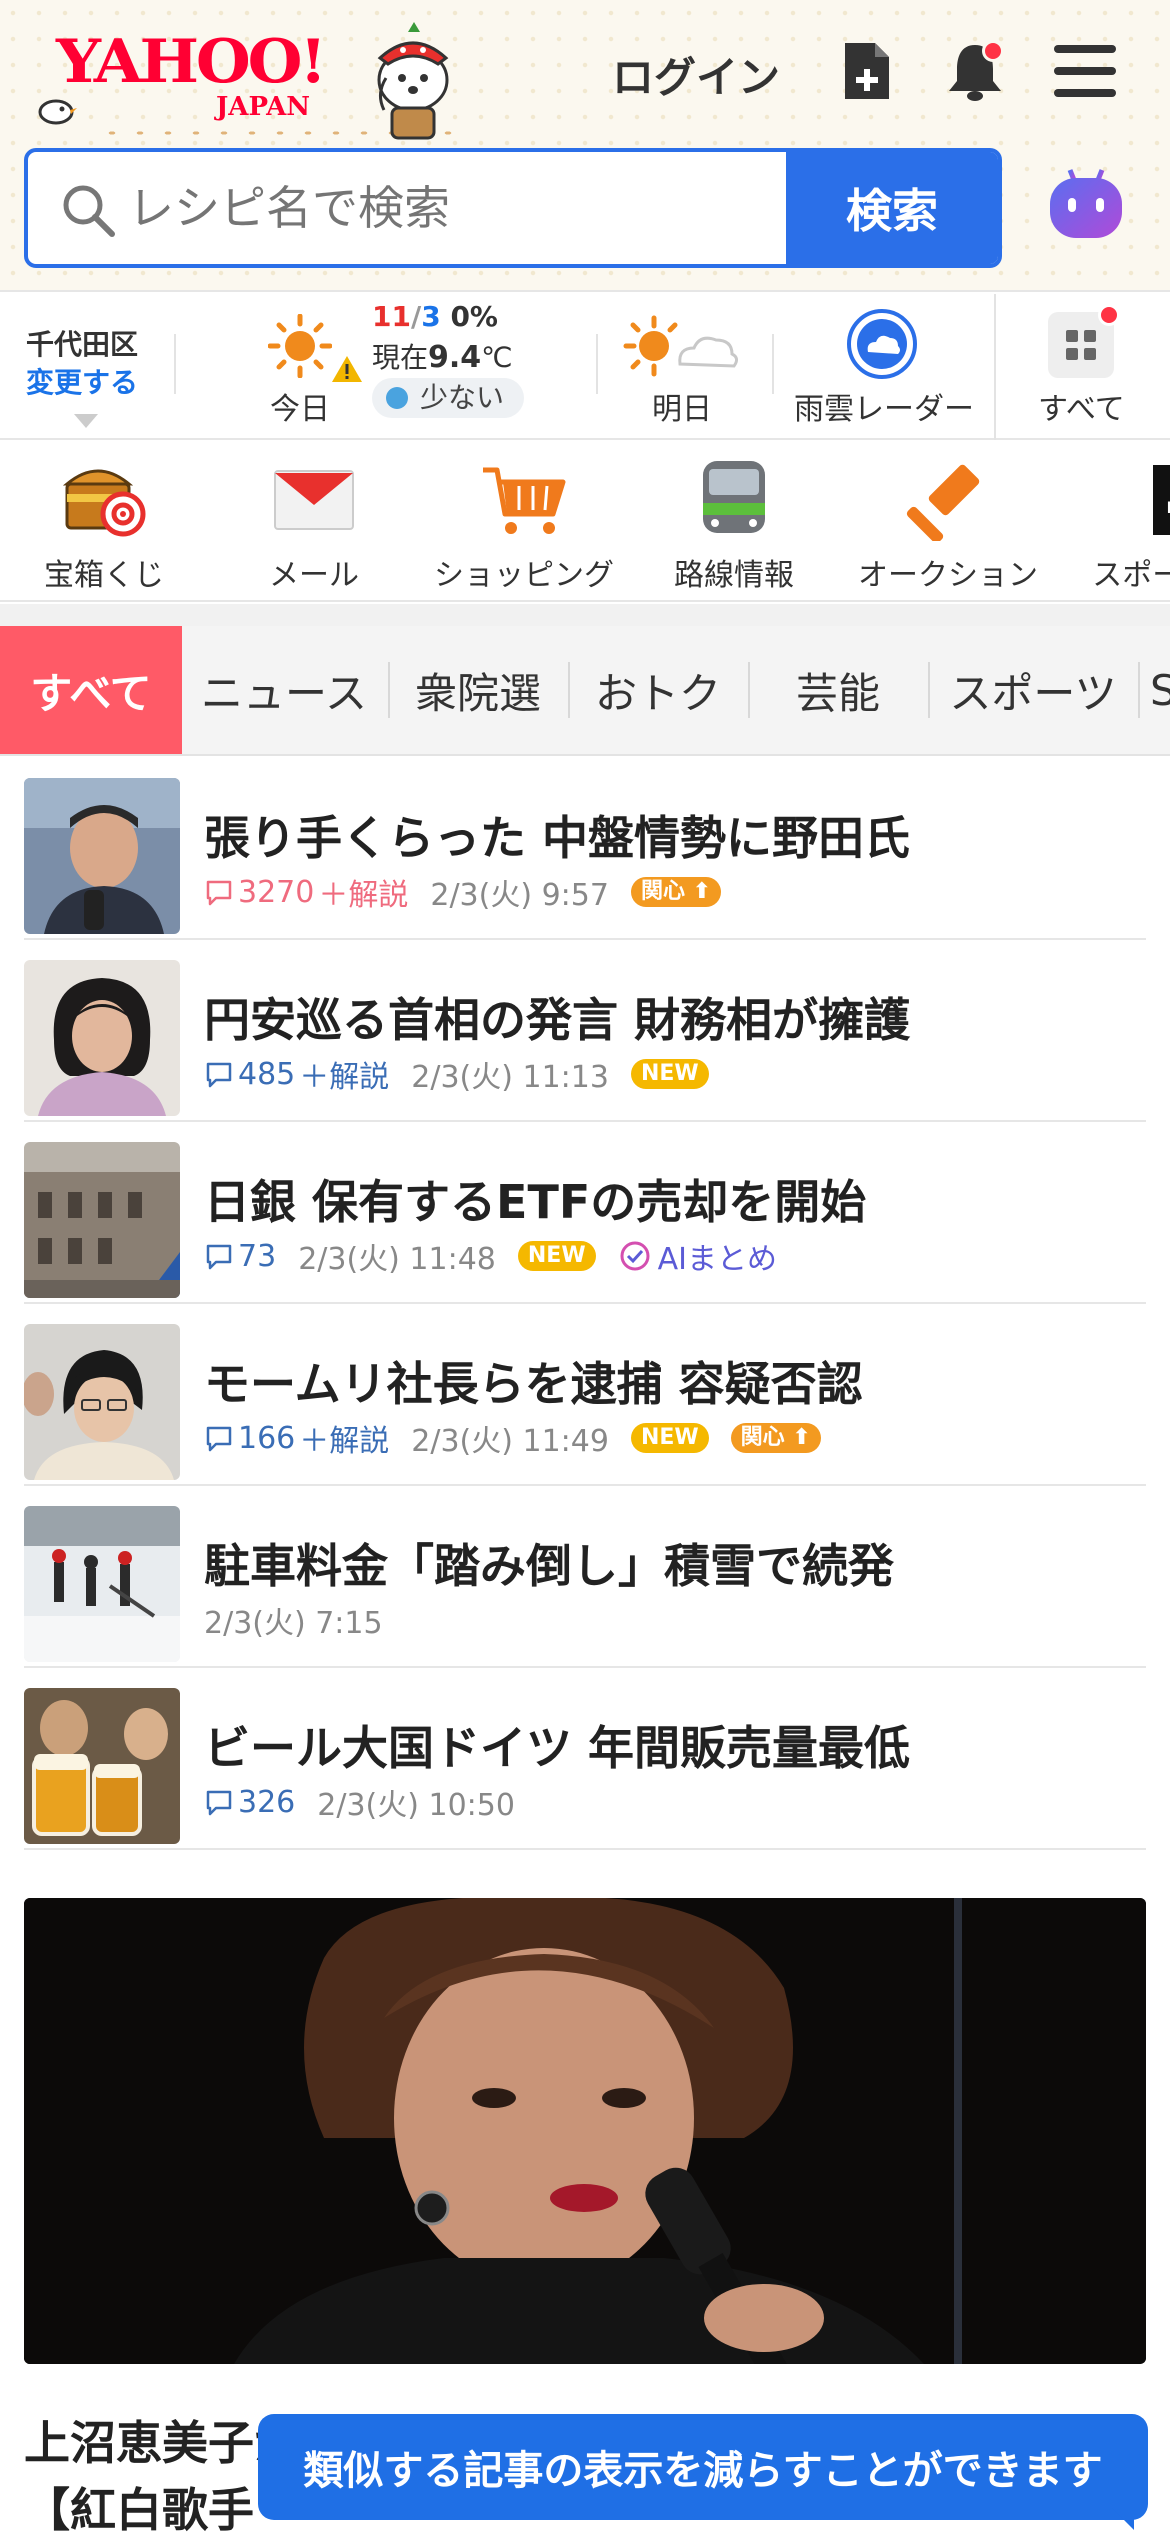  I want to click on sports-icon: SPONAVI, so click(1111, 500).